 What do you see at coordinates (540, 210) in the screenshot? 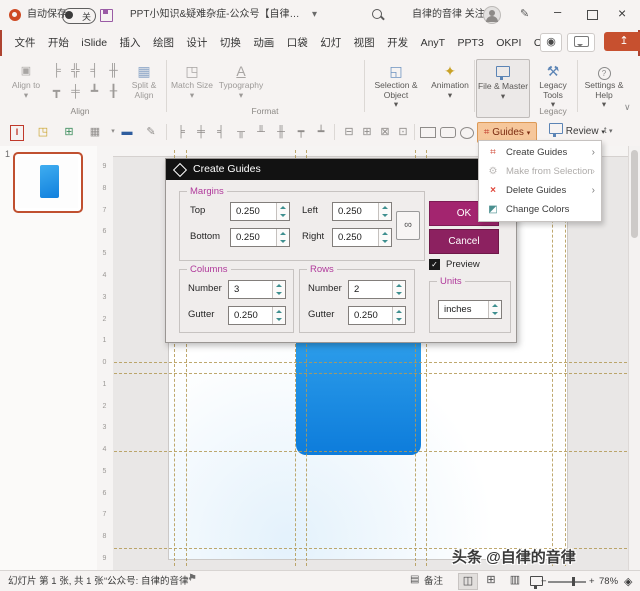
I see `menu-item-change-colors: ◩ Change Colors` at bounding box center [540, 210].